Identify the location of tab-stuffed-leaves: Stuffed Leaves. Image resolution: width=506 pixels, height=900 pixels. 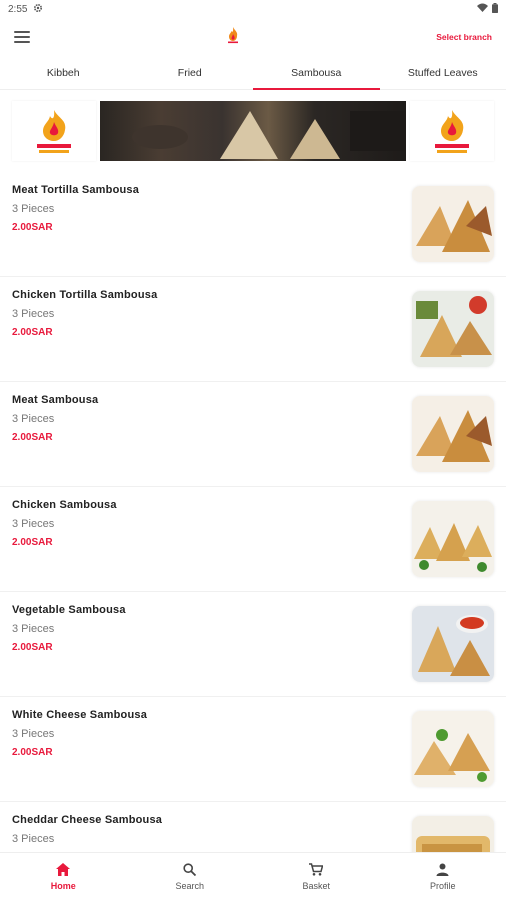
(443, 72).